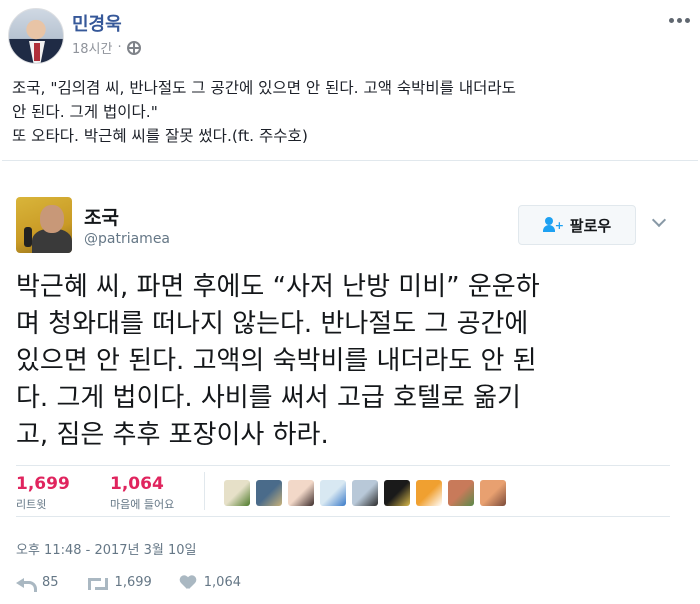 Image resolution: width=700 pixels, height=604 pixels. I want to click on tweet-stats: 1,699 리트윗 1,064 마음에 들어요, so click(343, 491).